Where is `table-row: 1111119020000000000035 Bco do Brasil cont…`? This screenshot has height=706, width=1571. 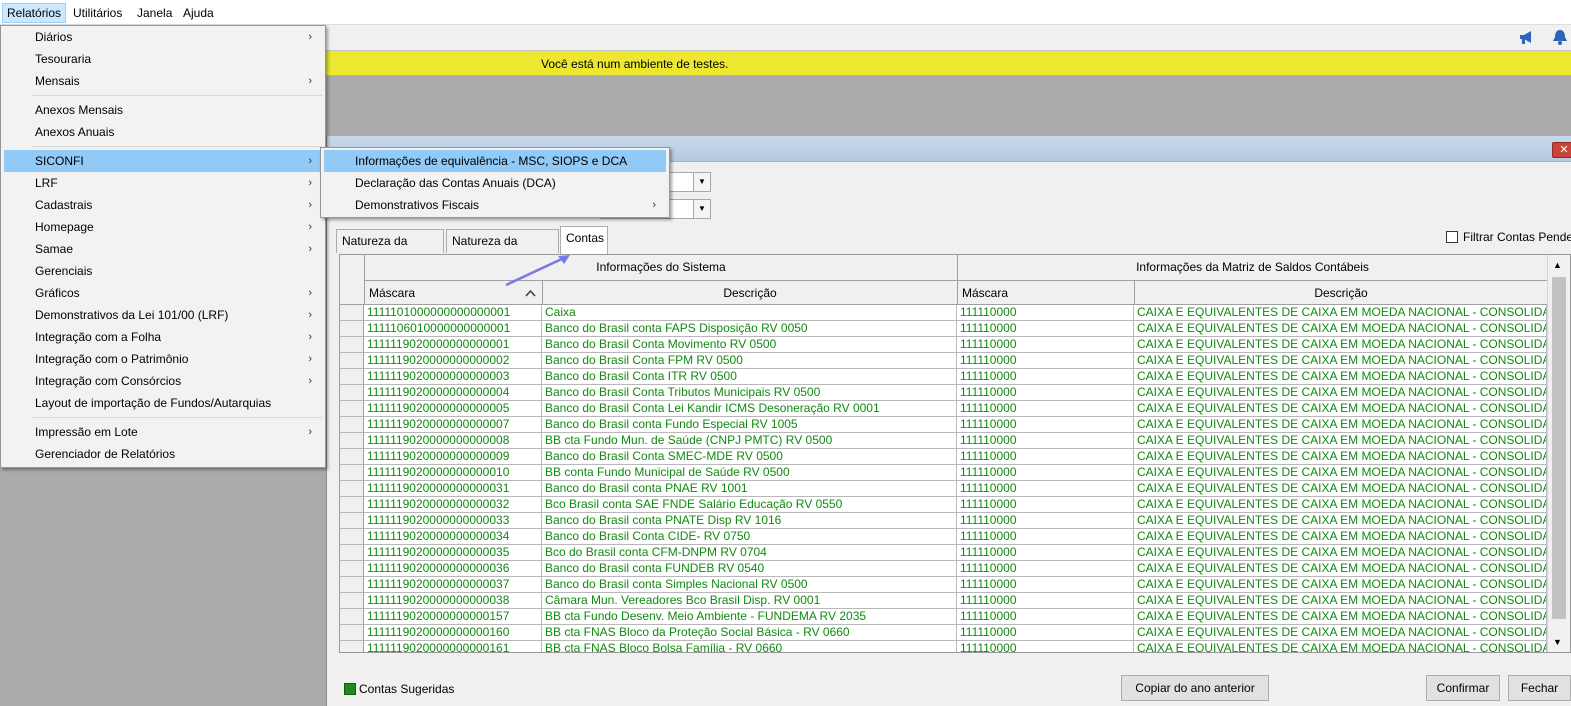 table-row: 1111119020000000000035 Bco do Brasil cont… is located at coordinates (955, 553).